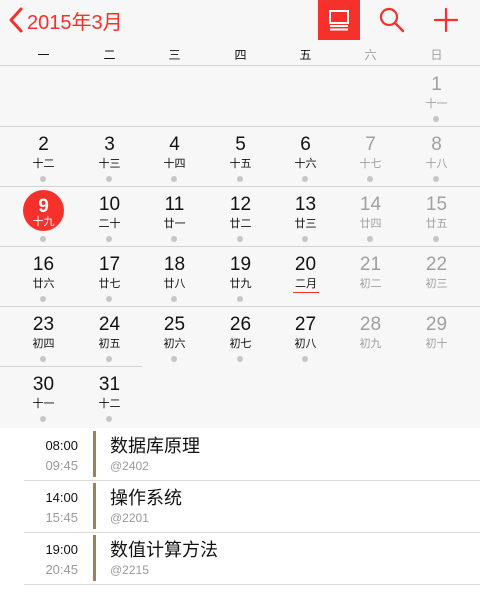 The height and width of the screenshot is (607, 480). What do you see at coordinates (436, 55) in the screenshot?
I see `weekday-label: 日` at bounding box center [436, 55].